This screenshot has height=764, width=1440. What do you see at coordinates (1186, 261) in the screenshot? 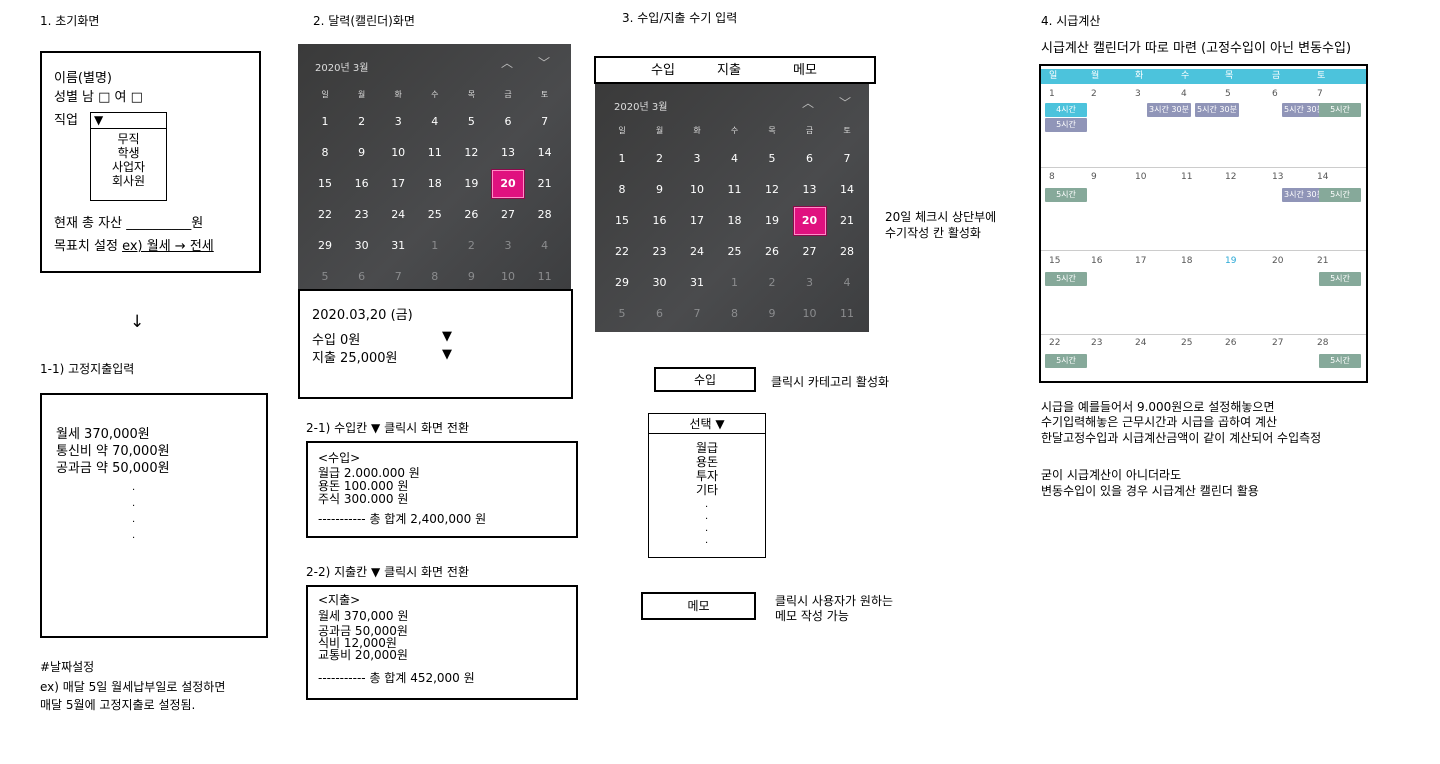
I see `date-number: 18` at bounding box center [1186, 261].